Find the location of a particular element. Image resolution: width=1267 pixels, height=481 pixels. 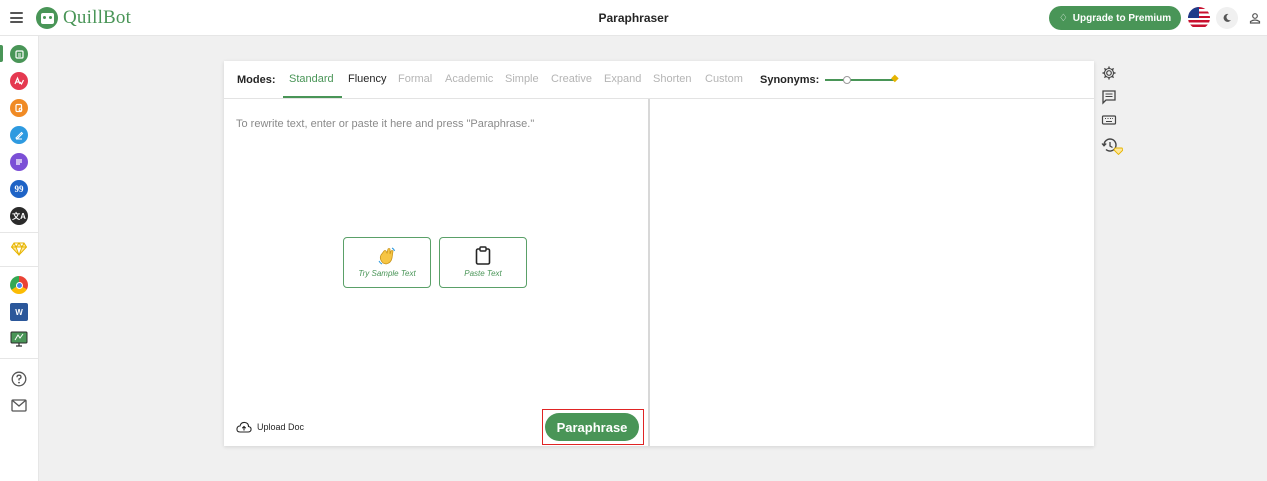

word-addin-icon: W is located at coordinates (19, 312).